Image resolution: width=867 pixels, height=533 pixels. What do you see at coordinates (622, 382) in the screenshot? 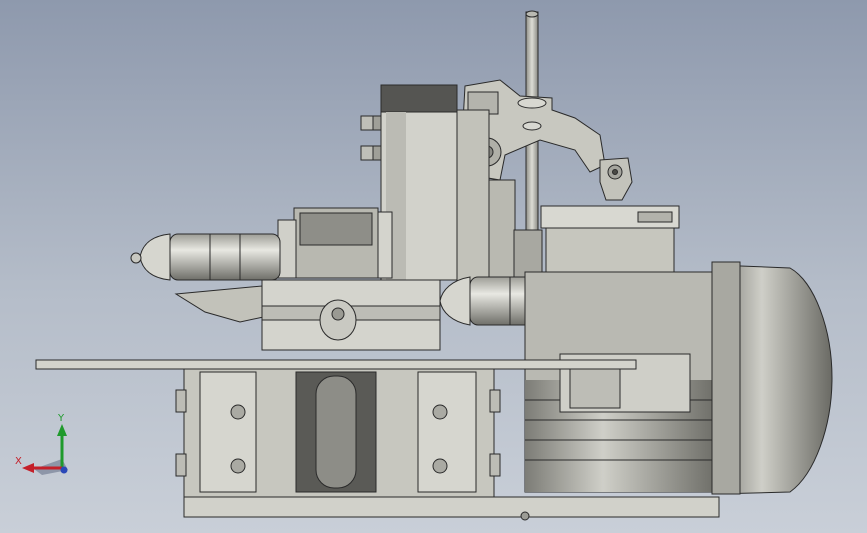
I see `motor-body` at bounding box center [622, 382].